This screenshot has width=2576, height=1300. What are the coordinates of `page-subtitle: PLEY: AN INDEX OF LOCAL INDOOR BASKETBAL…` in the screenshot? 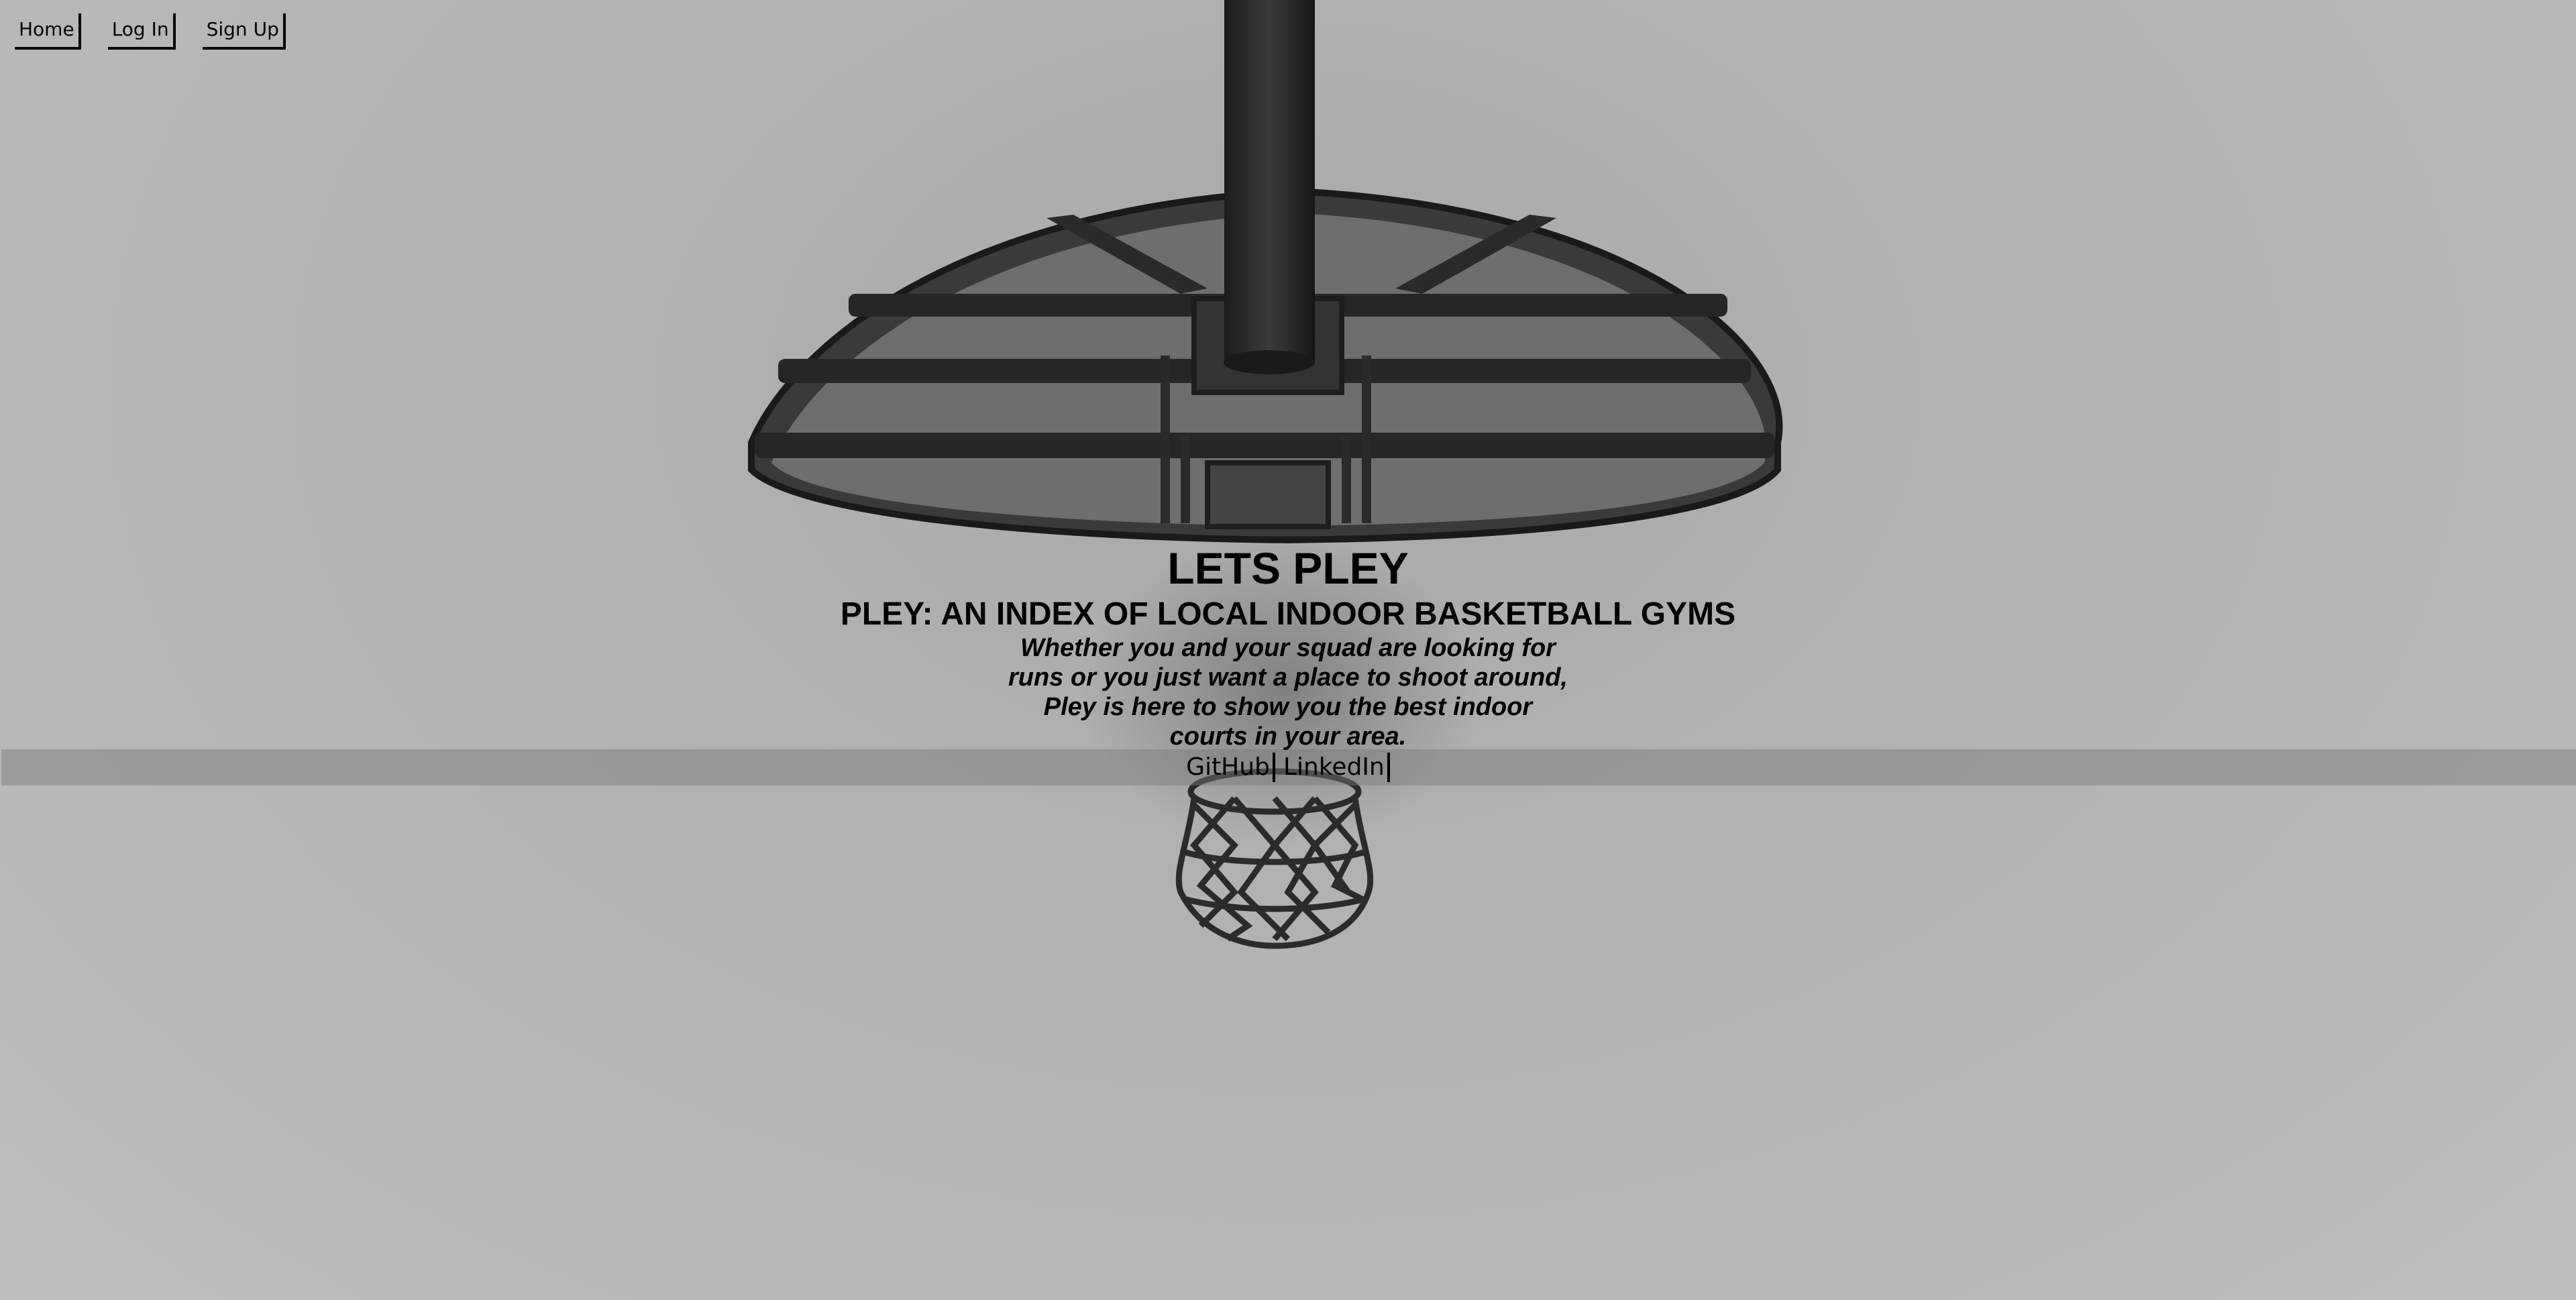 It's located at (1288, 614).